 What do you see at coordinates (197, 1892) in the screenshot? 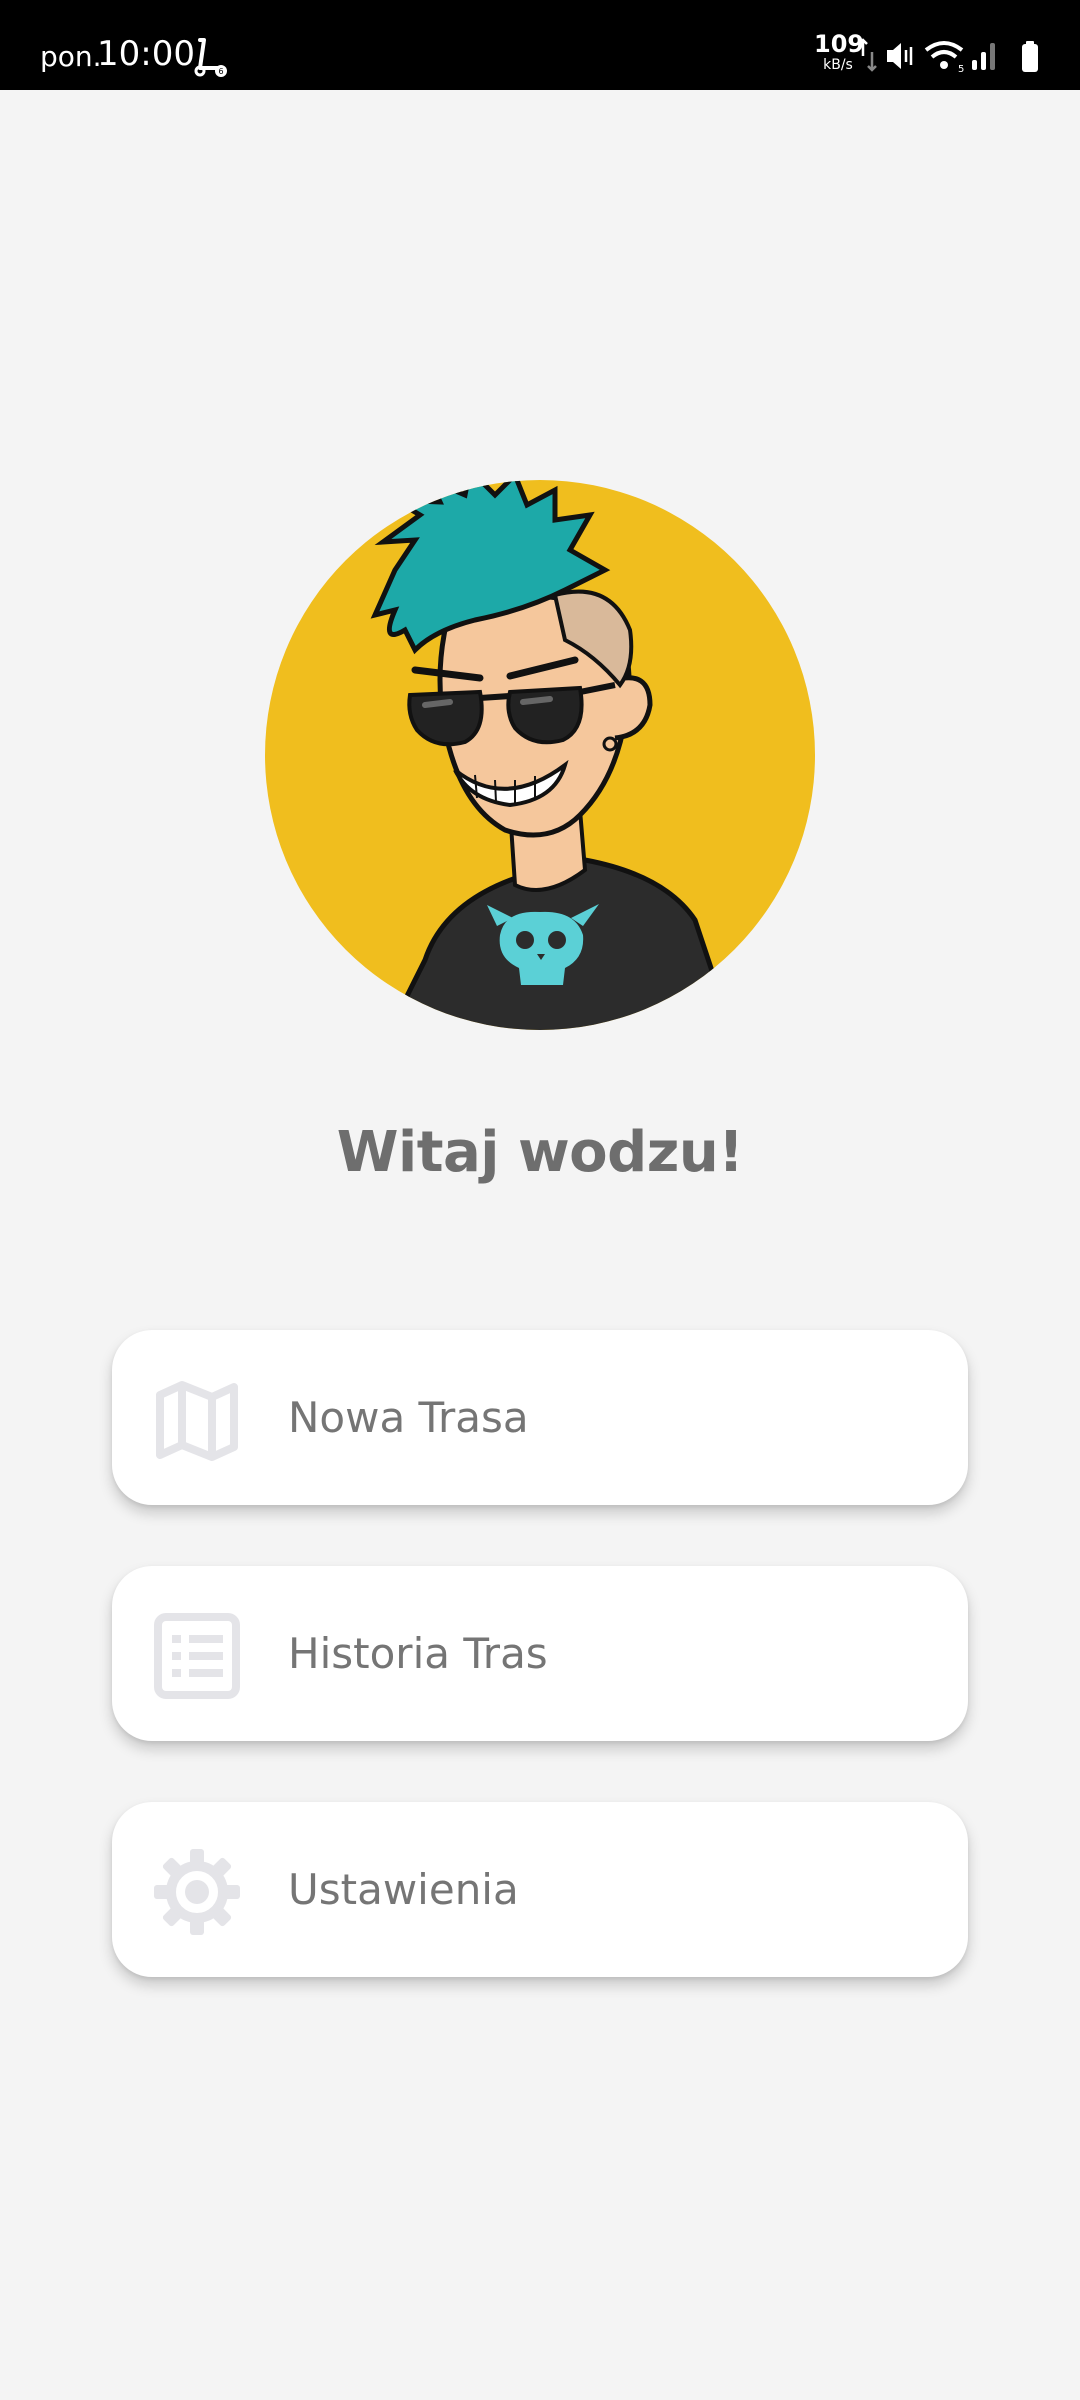
I see `gear-icon` at bounding box center [197, 1892].